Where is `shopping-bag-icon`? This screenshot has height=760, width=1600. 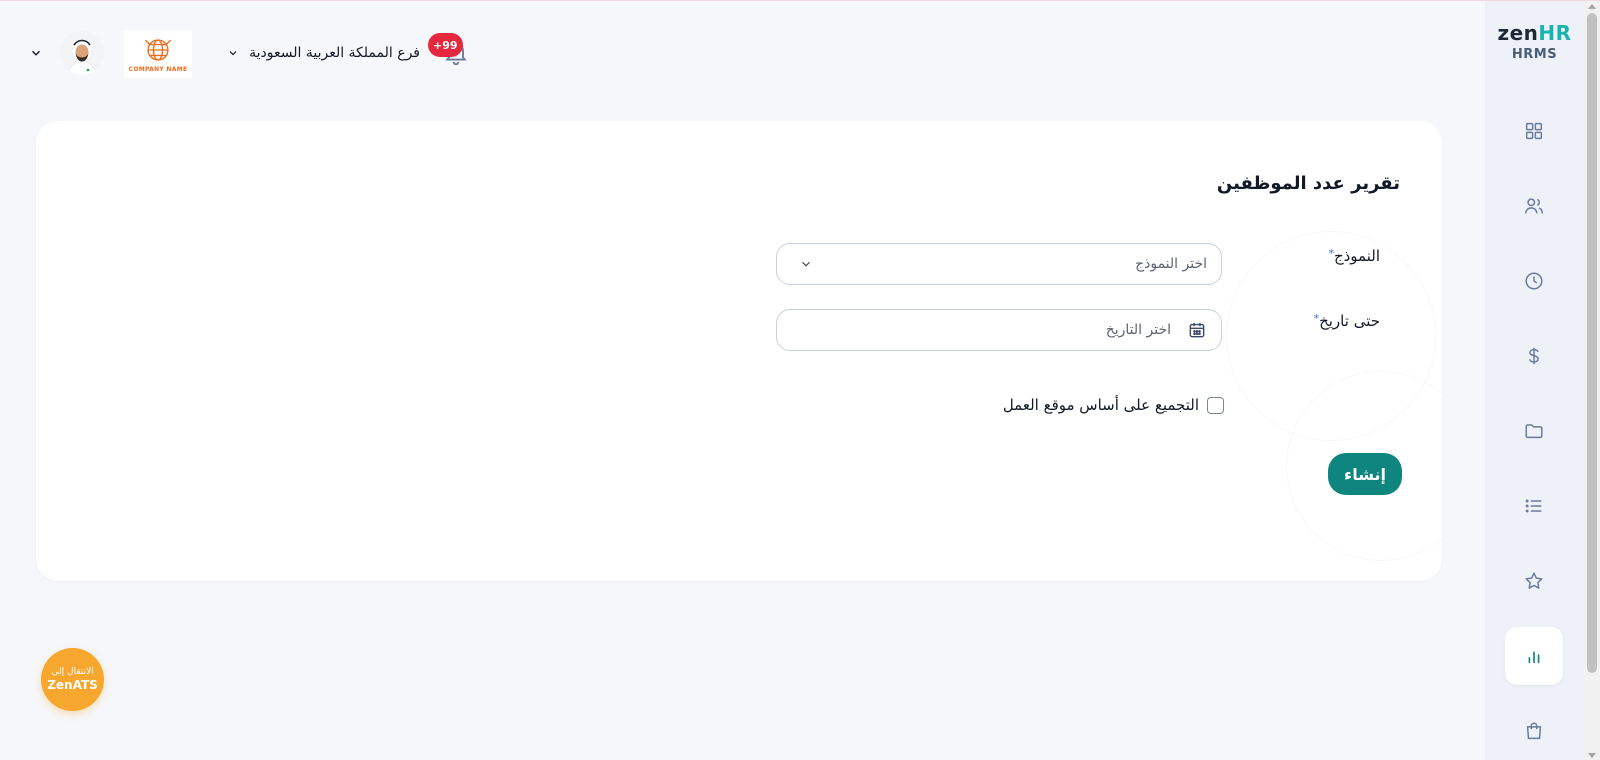 shopping-bag-icon is located at coordinates (1534, 731).